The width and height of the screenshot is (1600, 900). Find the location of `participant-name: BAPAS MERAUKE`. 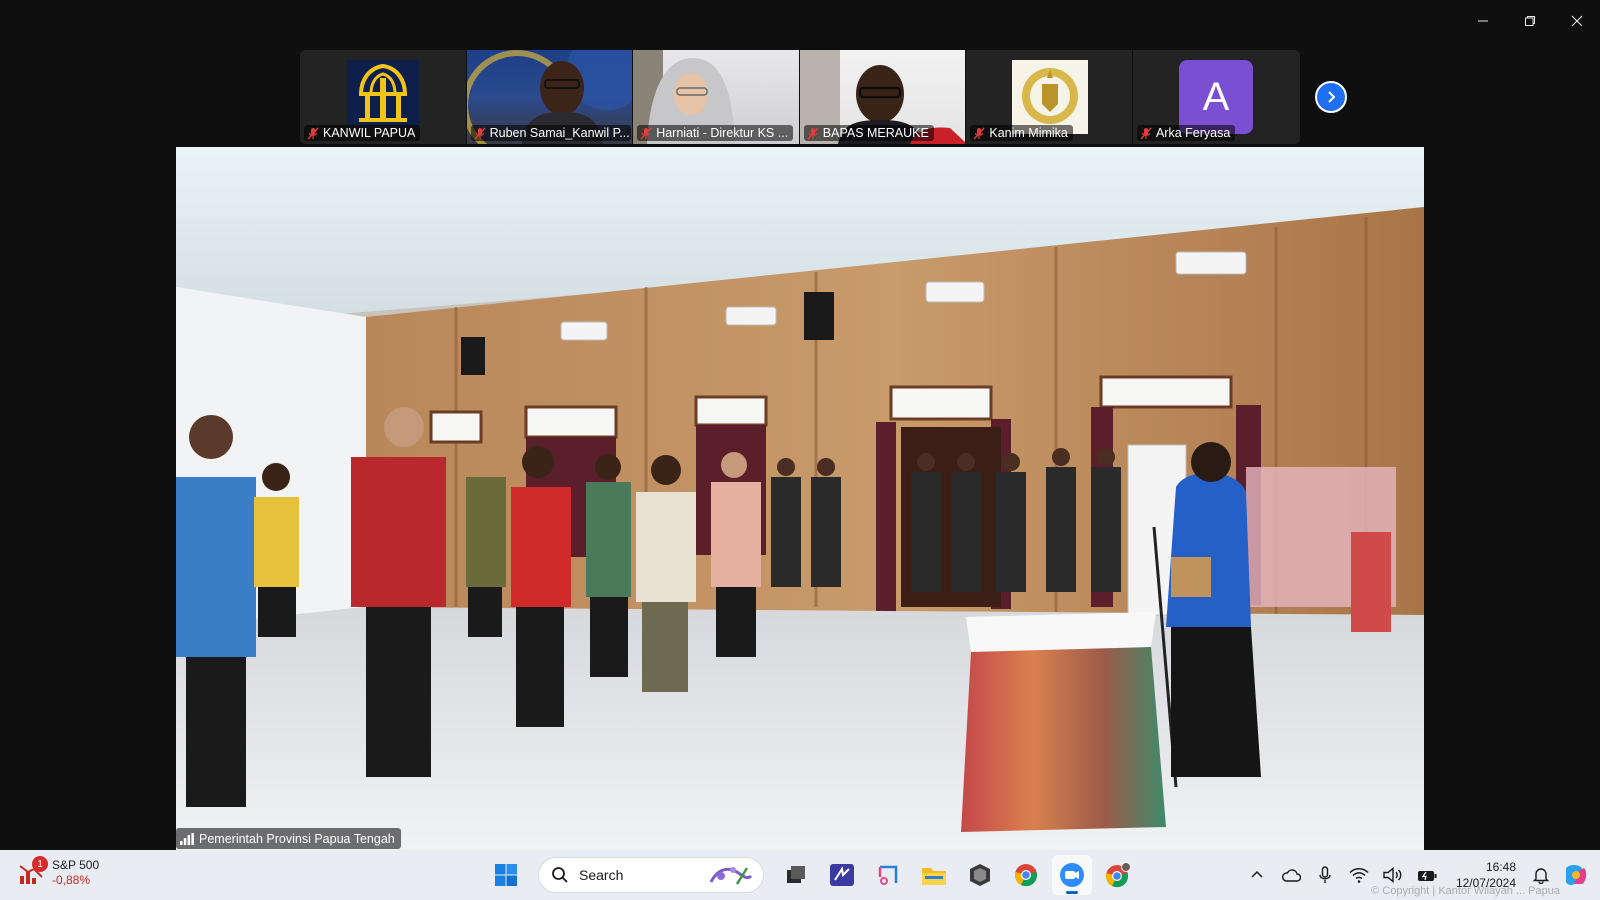

participant-name: BAPAS MERAUKE is located at coordinates (875, 133).